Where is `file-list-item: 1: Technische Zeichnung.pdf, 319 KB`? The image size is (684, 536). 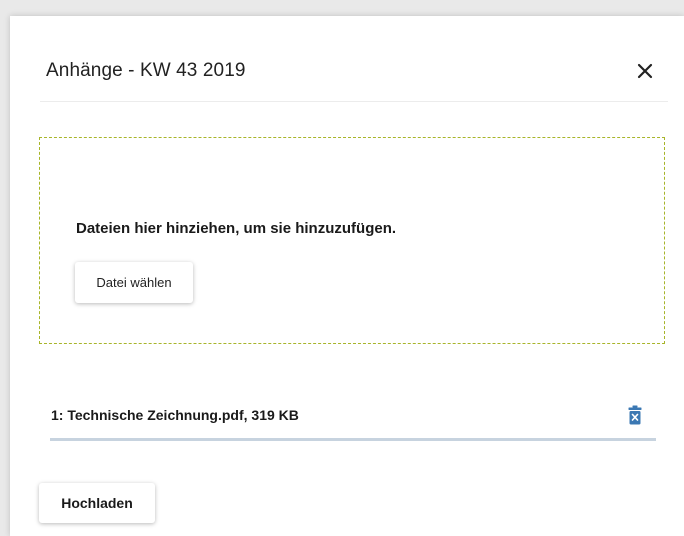 file-list-item: 1: Technische Zeichnung.pdf, 319 KB is located at coordinates (353, 417).